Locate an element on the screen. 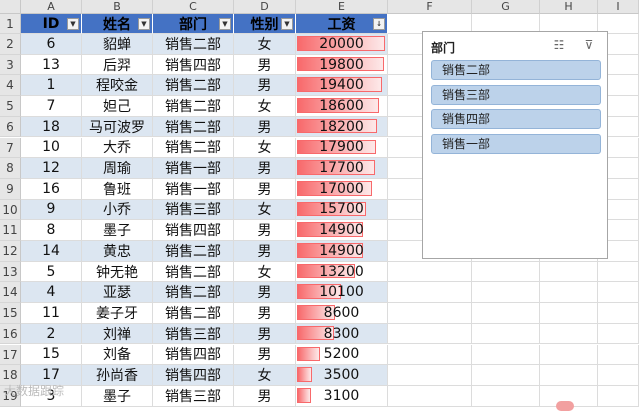  cell-name: 周瑜 is located at coordinates (117, 168).